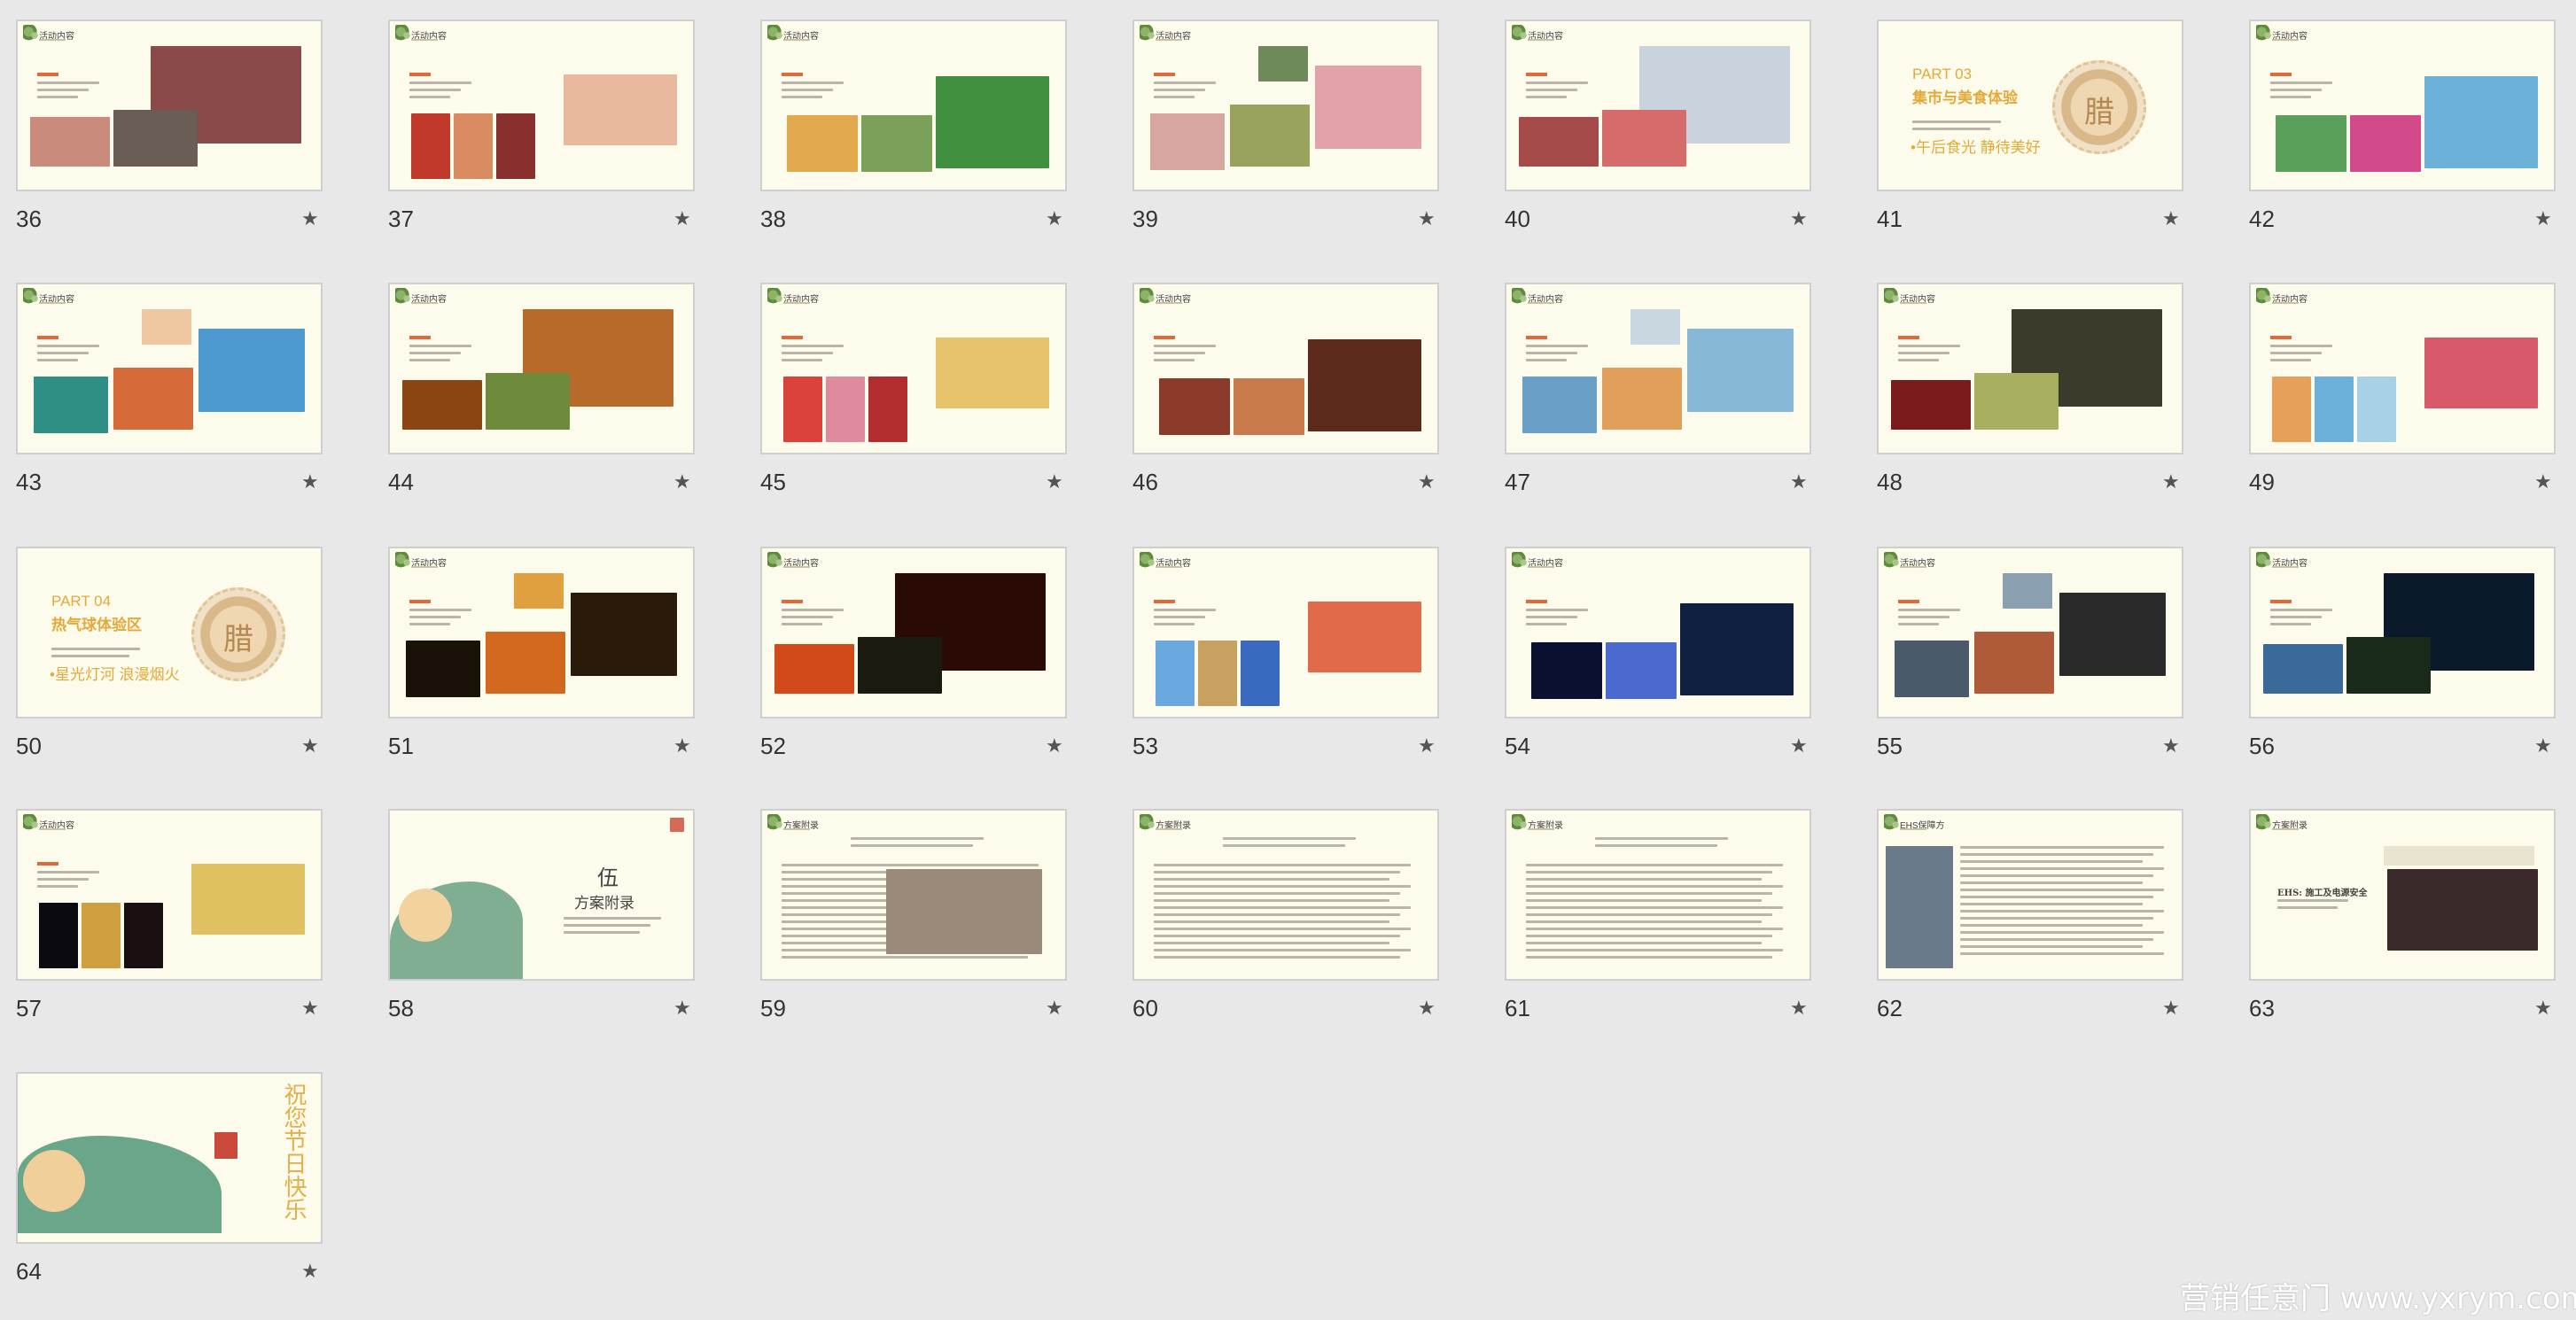 The height and width of the screenshot is (1320, 2576). I want to click on part-headline: 集市与美食体验, so click(1965, 98).